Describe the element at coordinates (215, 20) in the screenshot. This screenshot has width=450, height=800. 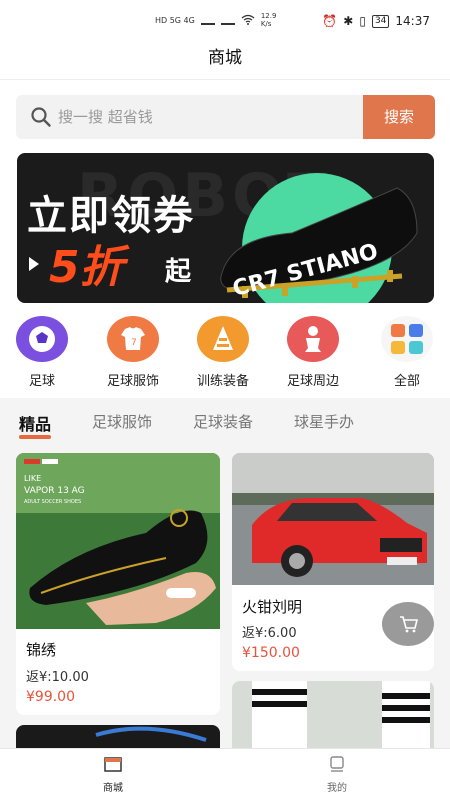
I see `network-indicators: HD 5G 4G 12.9 K/s` at that location.